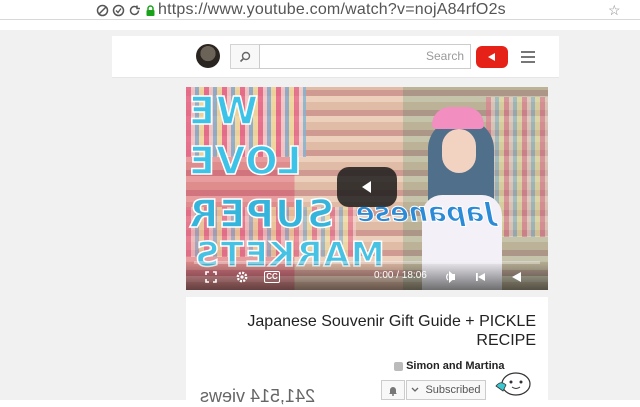 This screenshot has width=640, height=407. I want to click on captions-button: CC, so click(272, 277).